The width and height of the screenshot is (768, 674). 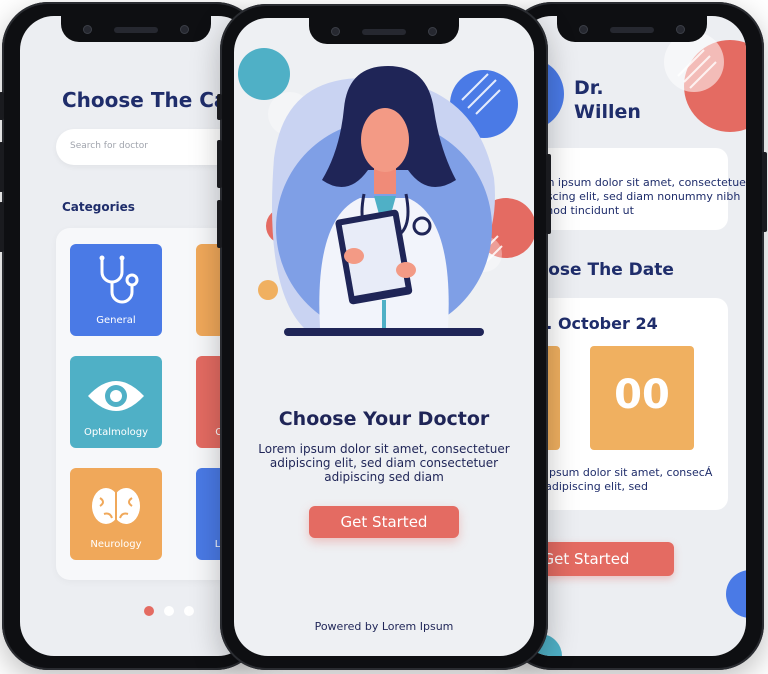 What do you see at coordinates (116, 396) in the screenshot?
I see `eye-icon` at bounding box center [116, 396].